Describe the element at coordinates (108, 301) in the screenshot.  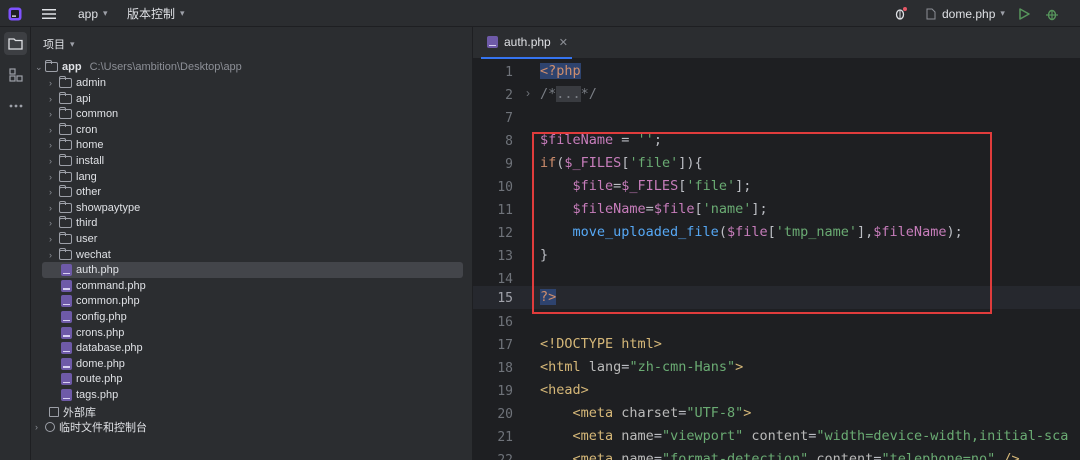
I see `tree-file-label: common.php` at that location.